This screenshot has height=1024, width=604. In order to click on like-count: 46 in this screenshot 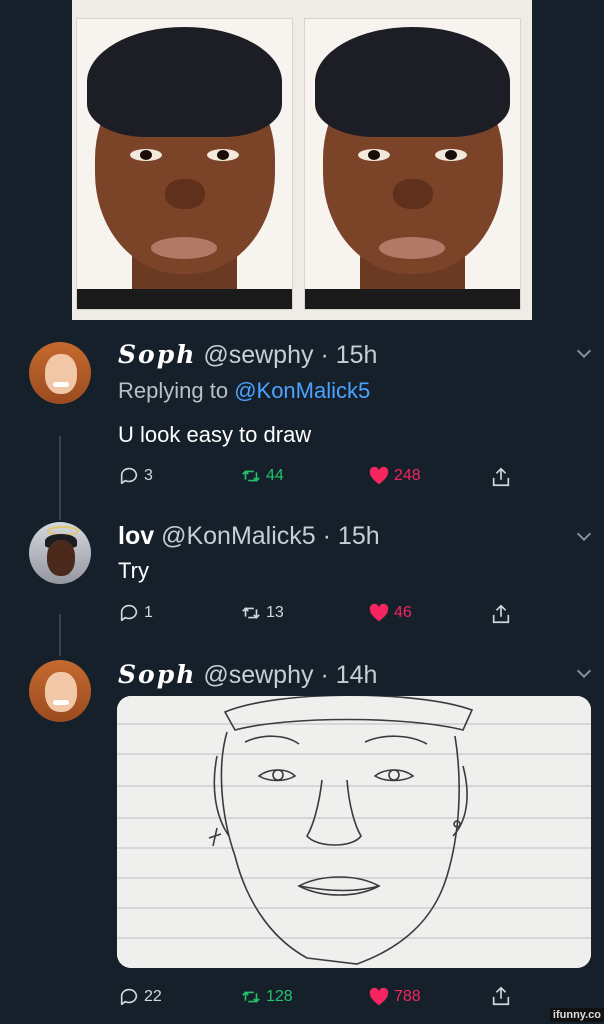, I will do `click(403, 612)`.